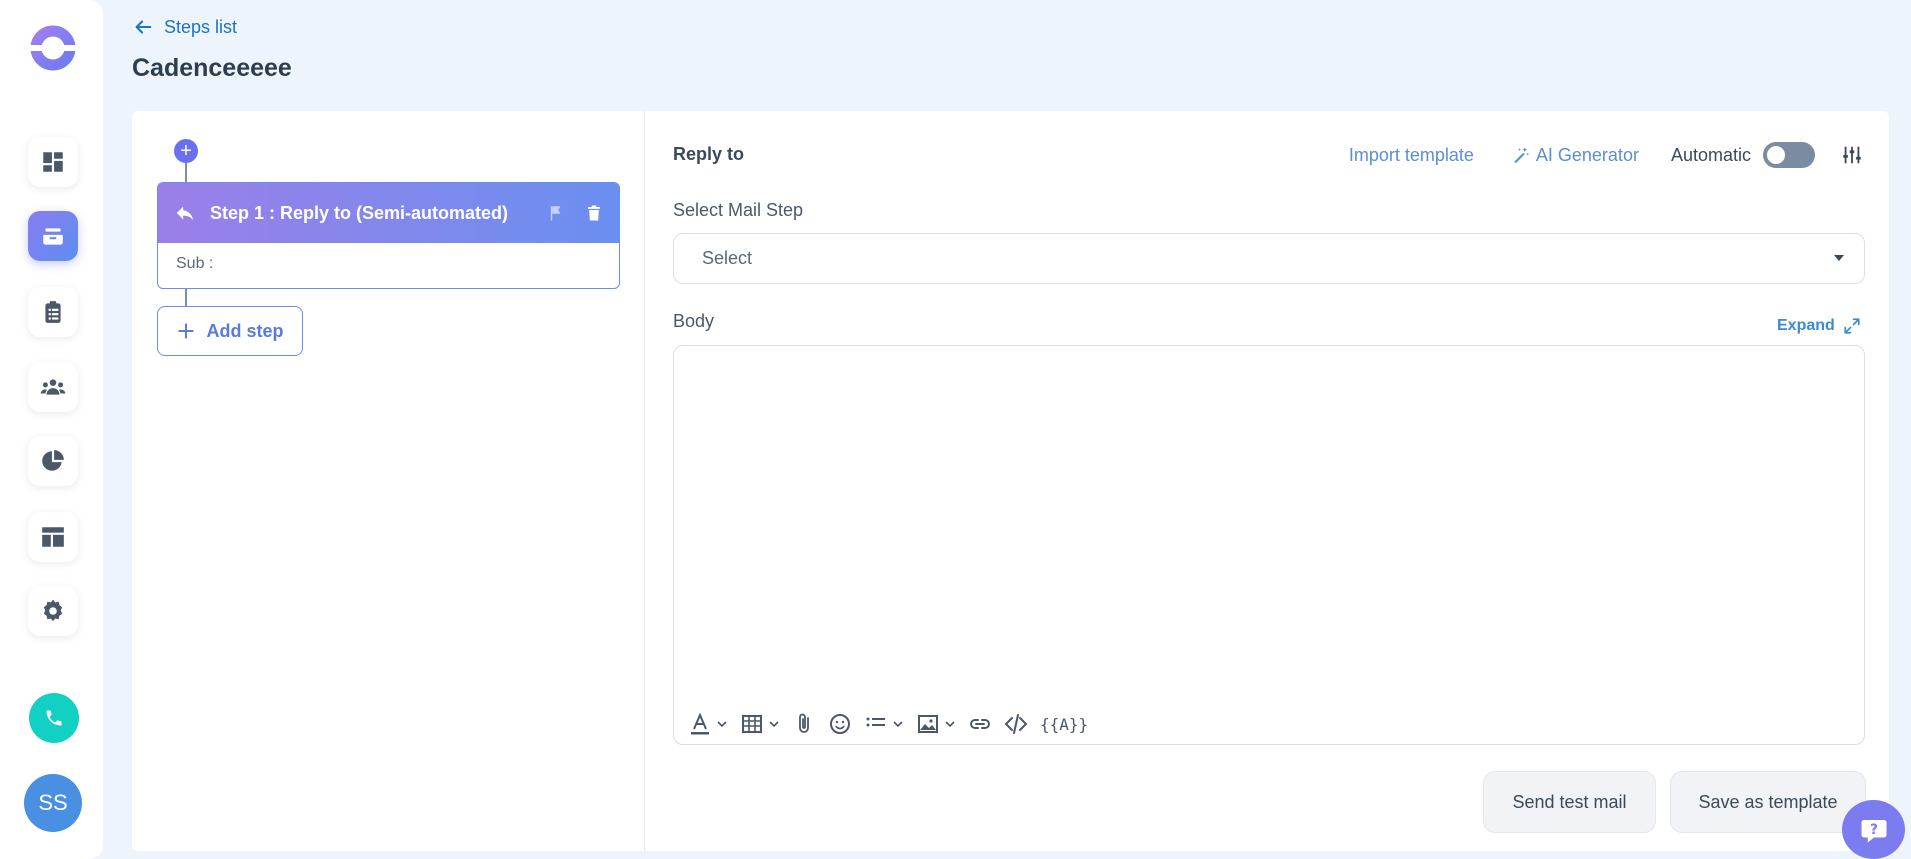  I want to click on pie-chart-icon, so click(53, 460).